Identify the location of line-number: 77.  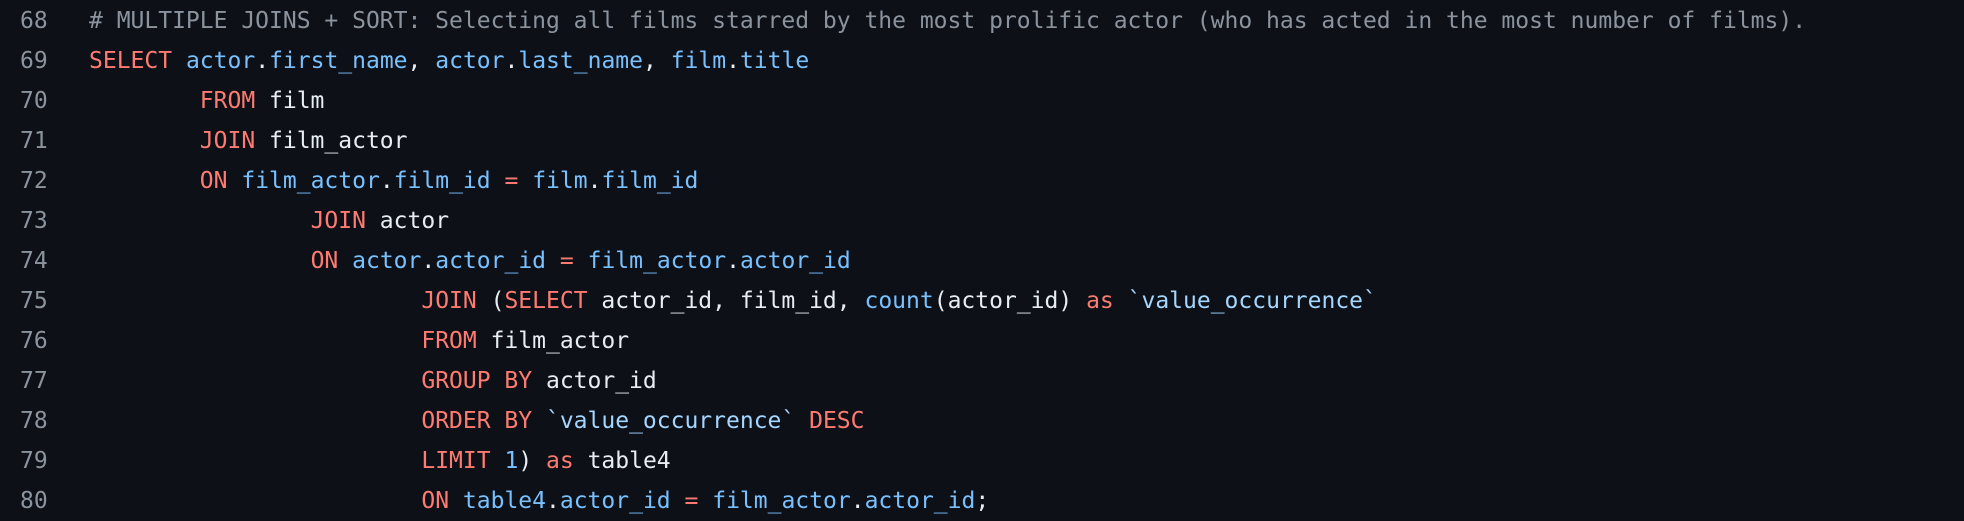
(43, 381).